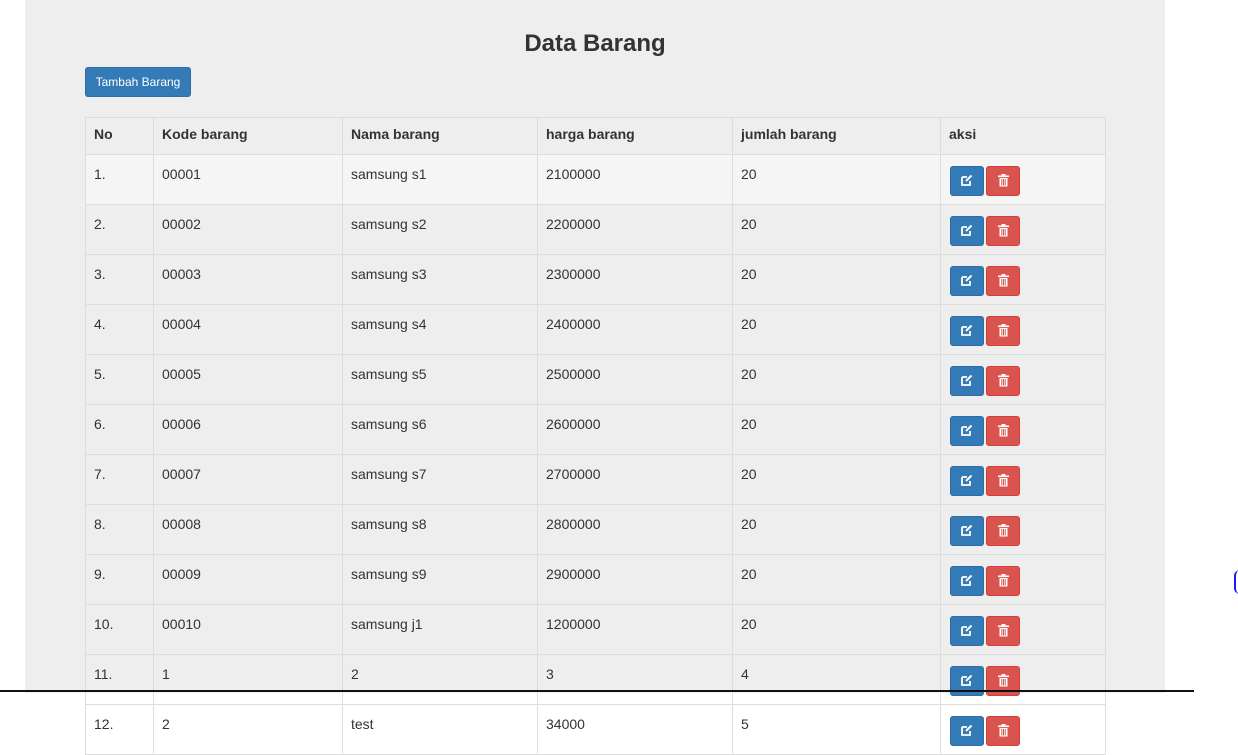 The height and width of the screenshot is (755, 1238). I want to click on cell-kode: 00004, so click(248, 329).